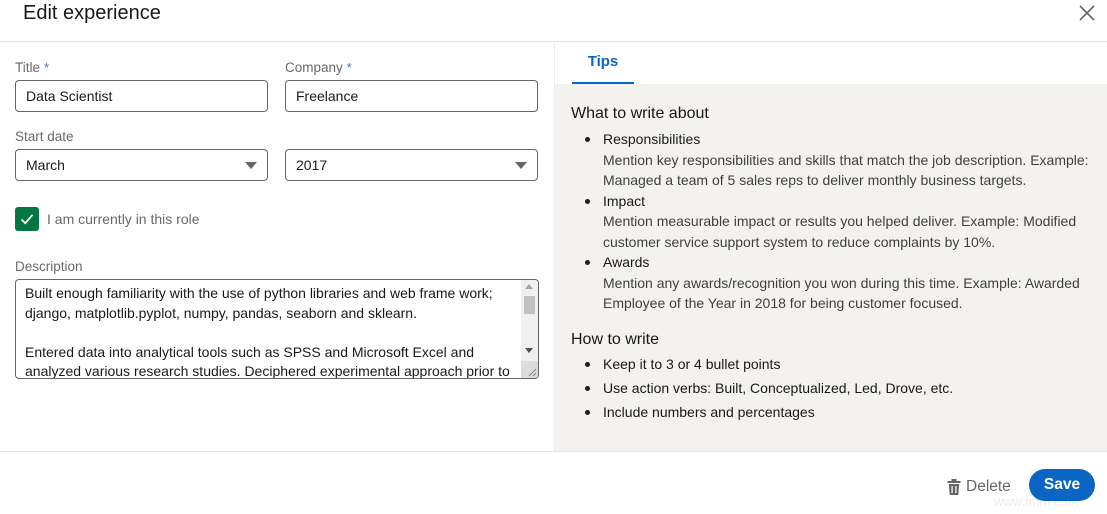 This screenshot has width=1107, height=514. What do you see at coordinates (312, 165) in the screenshot?
I see `start-year-value: 2017` at bounding box center [312, 165].